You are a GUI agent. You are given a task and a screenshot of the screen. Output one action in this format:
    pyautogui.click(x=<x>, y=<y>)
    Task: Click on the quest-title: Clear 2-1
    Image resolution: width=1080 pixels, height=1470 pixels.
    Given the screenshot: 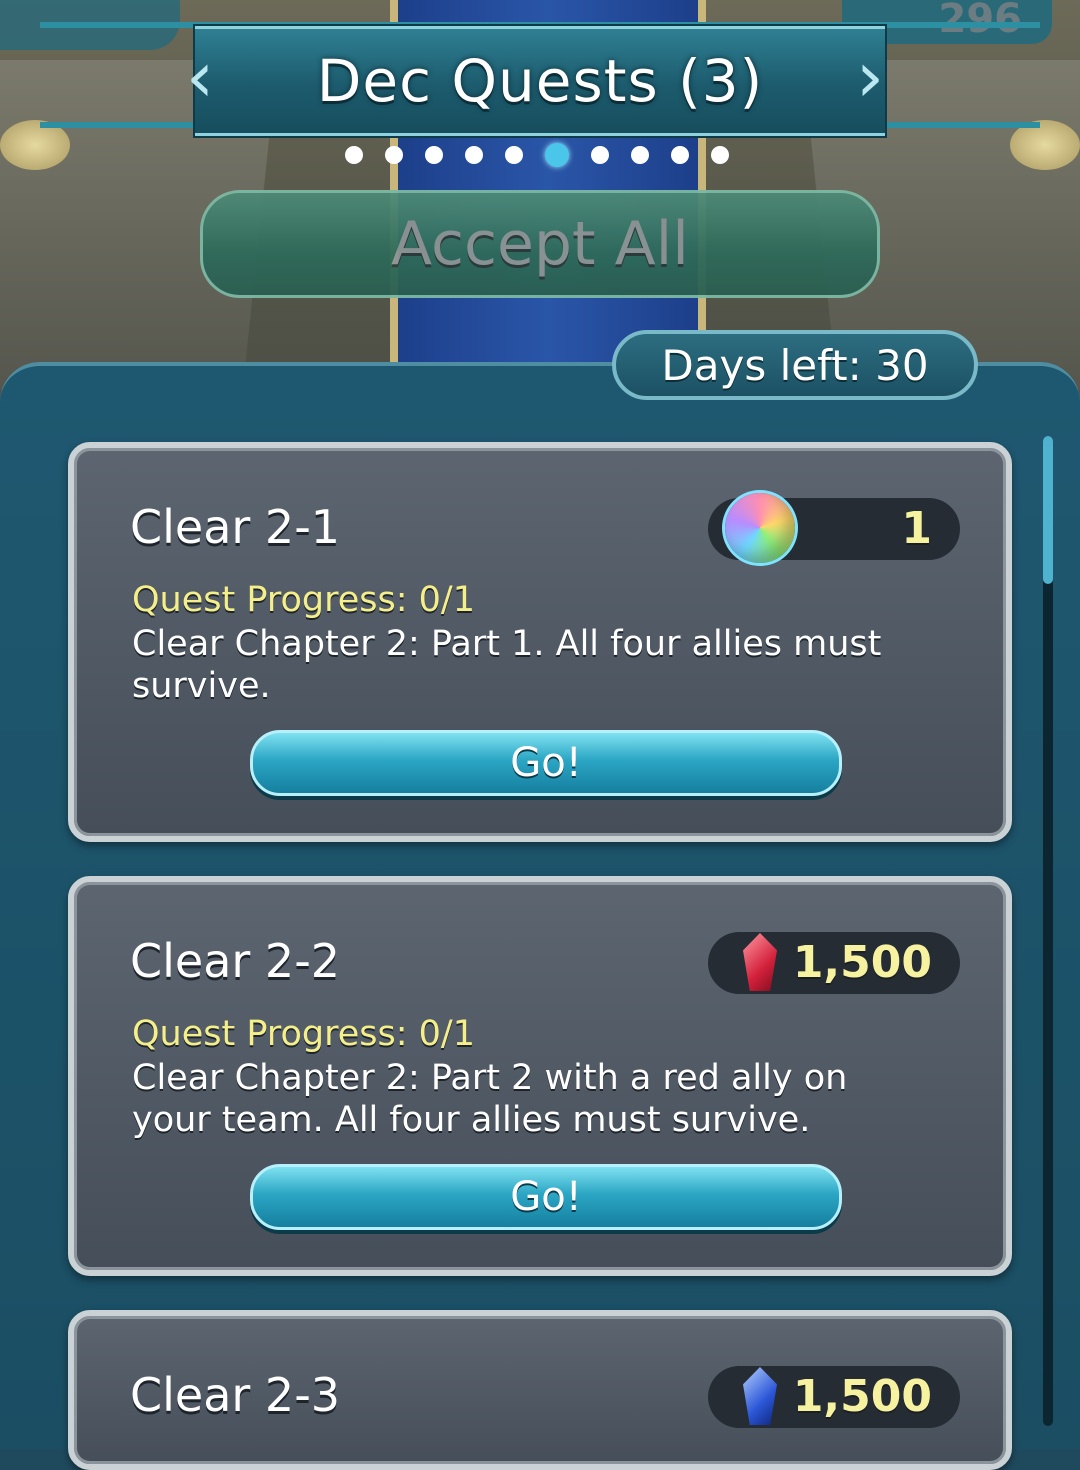 What is the action you would take?
    pyautogui.click(x=235, y=527)
    